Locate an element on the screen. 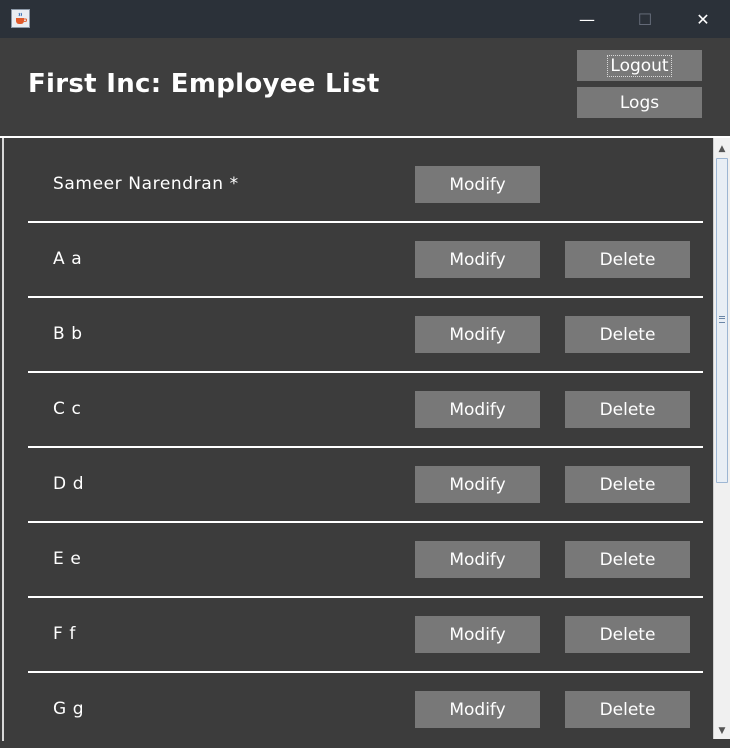 This screenshot has width=730, height=748. logout-button: Logout is located at coordinates (639, 65).